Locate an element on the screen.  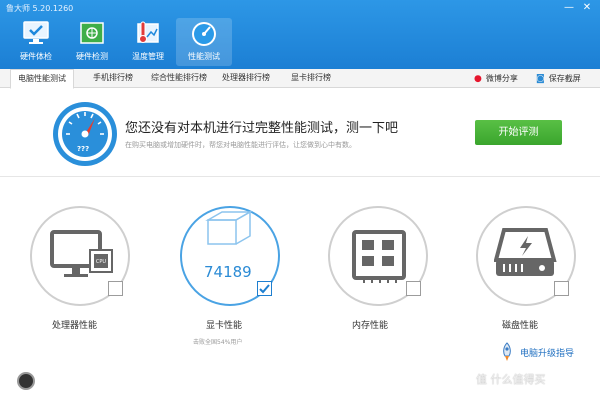
speedometer-icon is located at coordinates (204, 33).